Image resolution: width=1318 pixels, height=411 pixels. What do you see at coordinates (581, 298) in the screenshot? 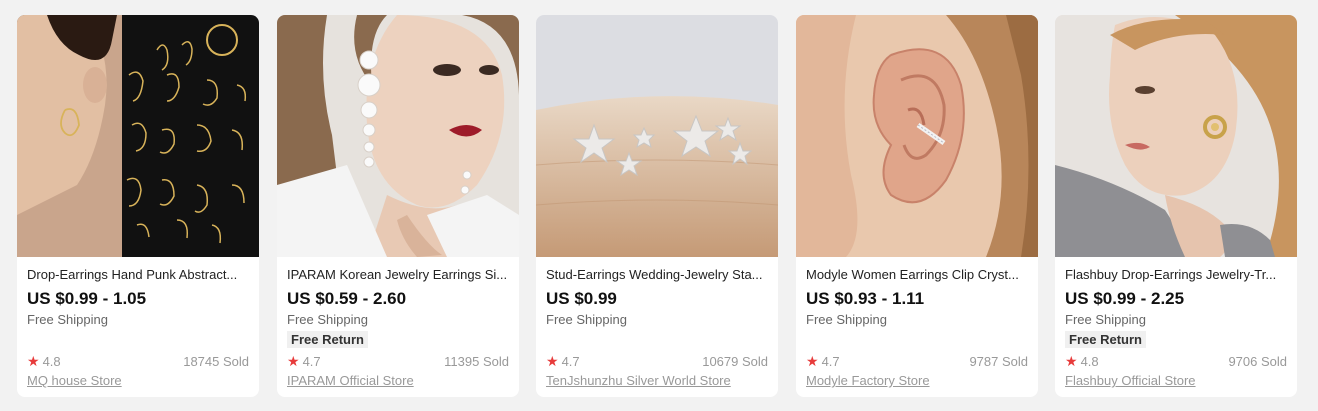
I see `product-price: US $0.99` at bounding box center [581, 298].